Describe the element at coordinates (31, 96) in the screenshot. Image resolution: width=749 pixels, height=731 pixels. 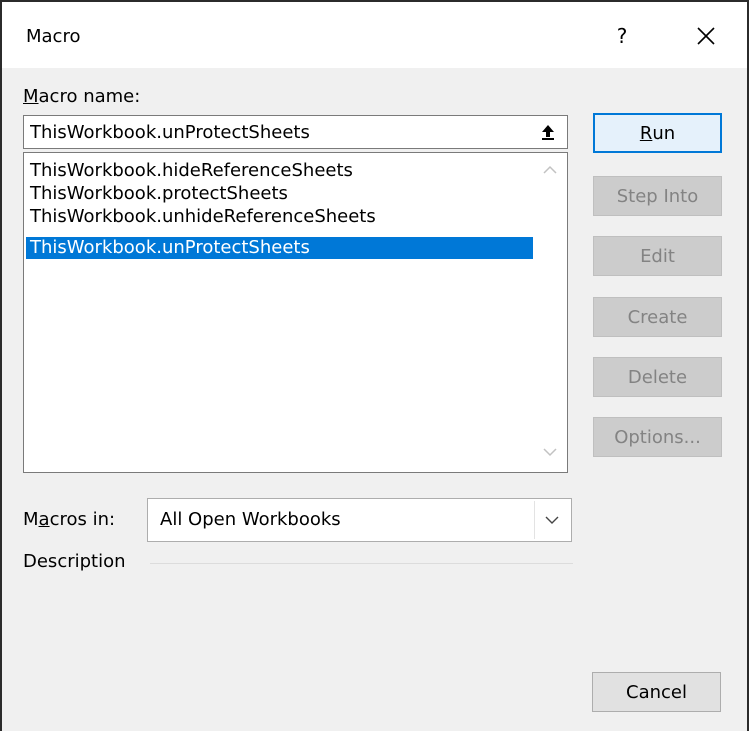
I see `macro-name-label-accel: M` at that location.